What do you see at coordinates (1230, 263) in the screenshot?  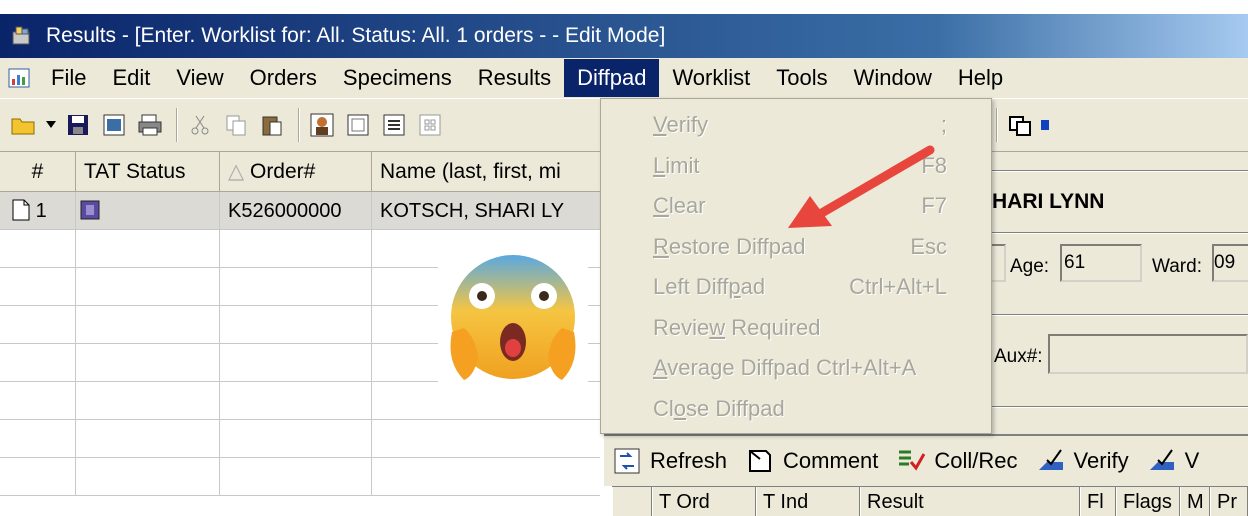 I see `ward-field: 09` at bounding box center [1230, 263].